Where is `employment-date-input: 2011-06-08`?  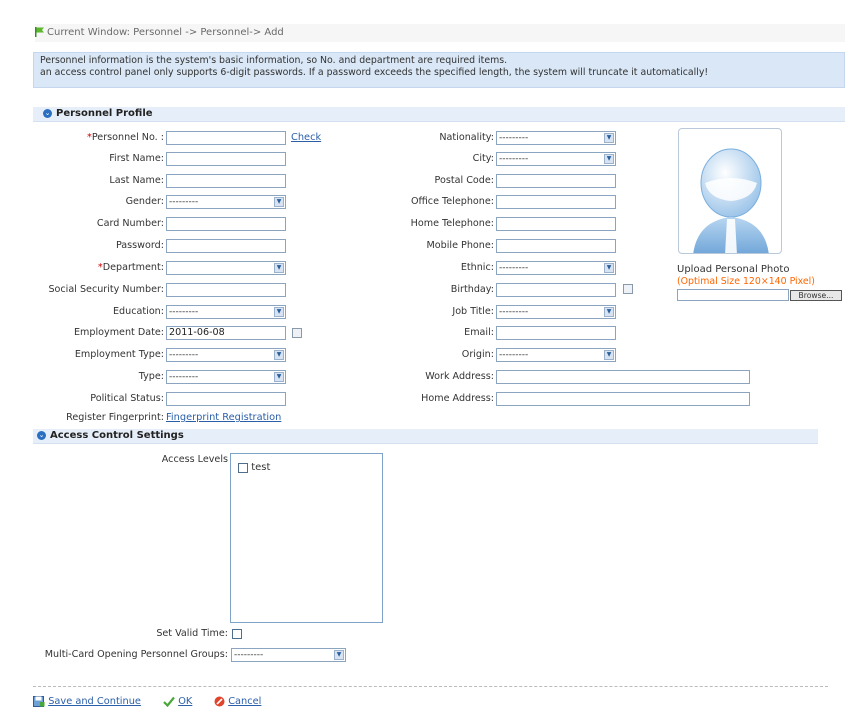
employment-date-input: 2011-06-08 is located at coordinates (226, 333).